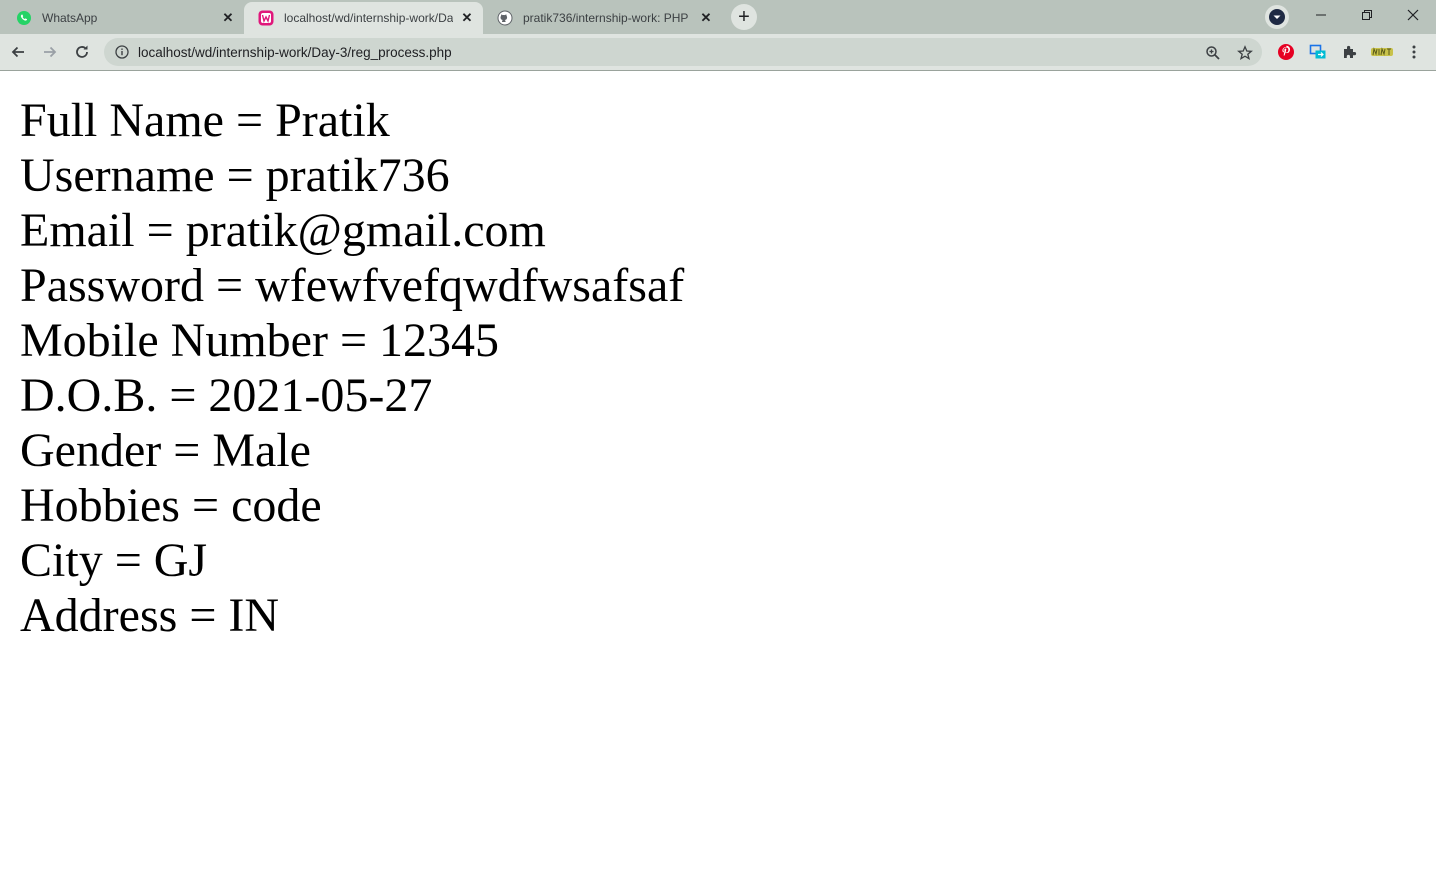 The height and width of the screenshot is (896, 1436). I want to click on back-arrow-icon, so click(17, 52).